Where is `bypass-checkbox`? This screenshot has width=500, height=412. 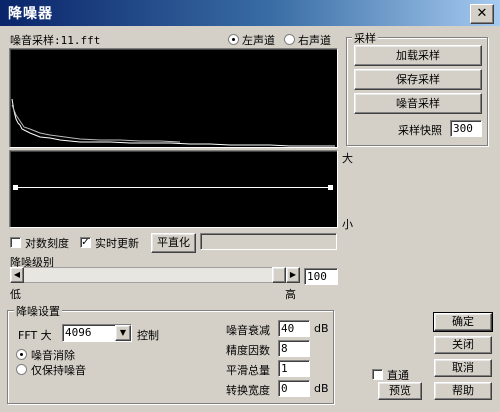
bypass-checkbox is located at coordinates (377, 374).